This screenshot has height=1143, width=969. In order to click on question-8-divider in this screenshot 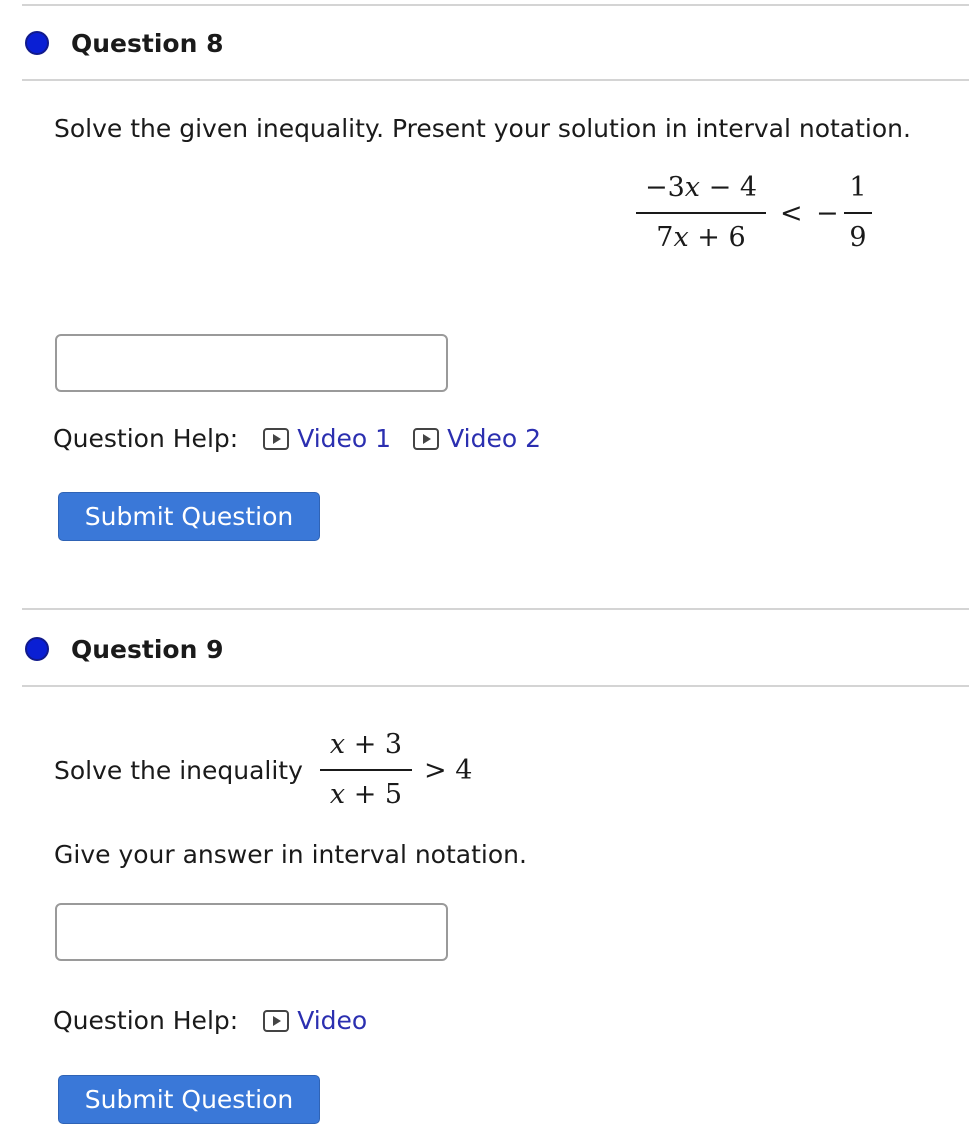, I will do `click(495, 80)`.